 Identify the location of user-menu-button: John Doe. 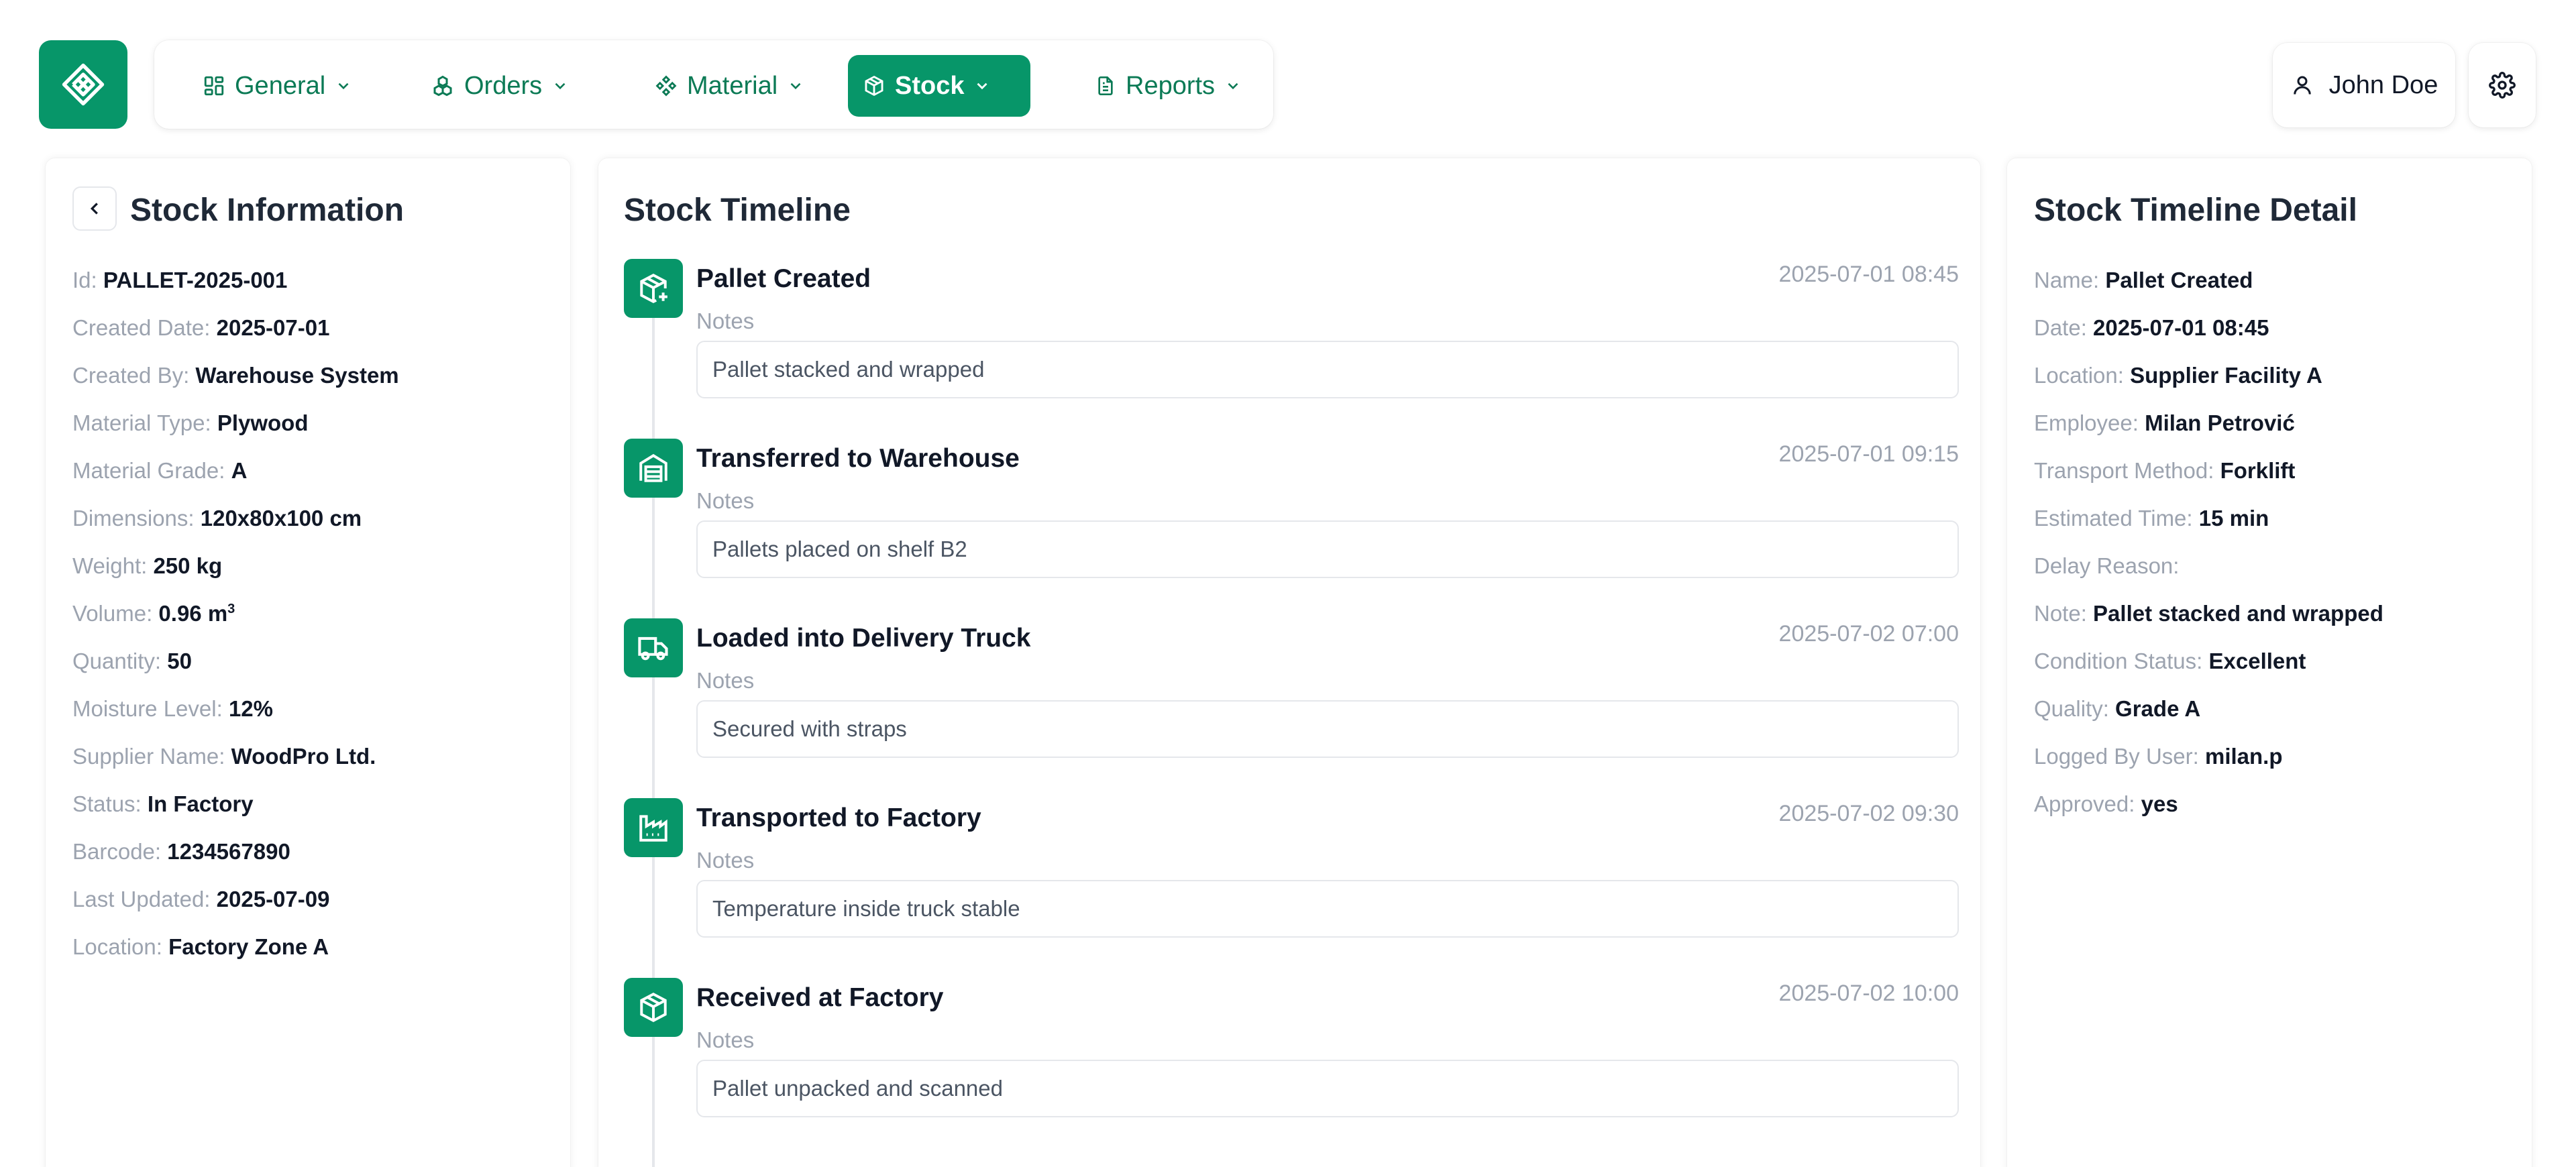
(2364, 85).